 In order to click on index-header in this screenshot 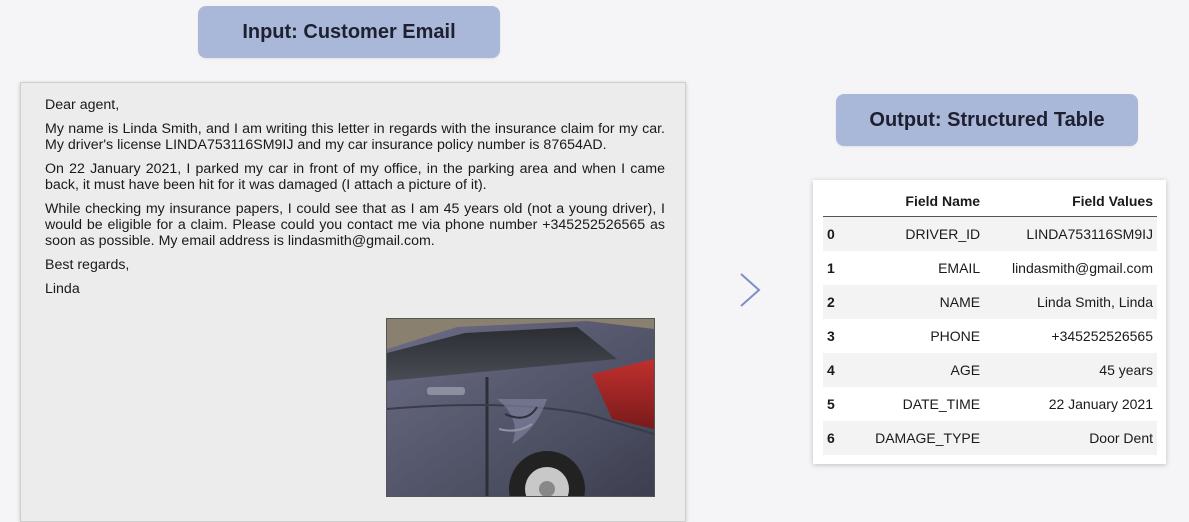, I will do `click(838, 201)`.